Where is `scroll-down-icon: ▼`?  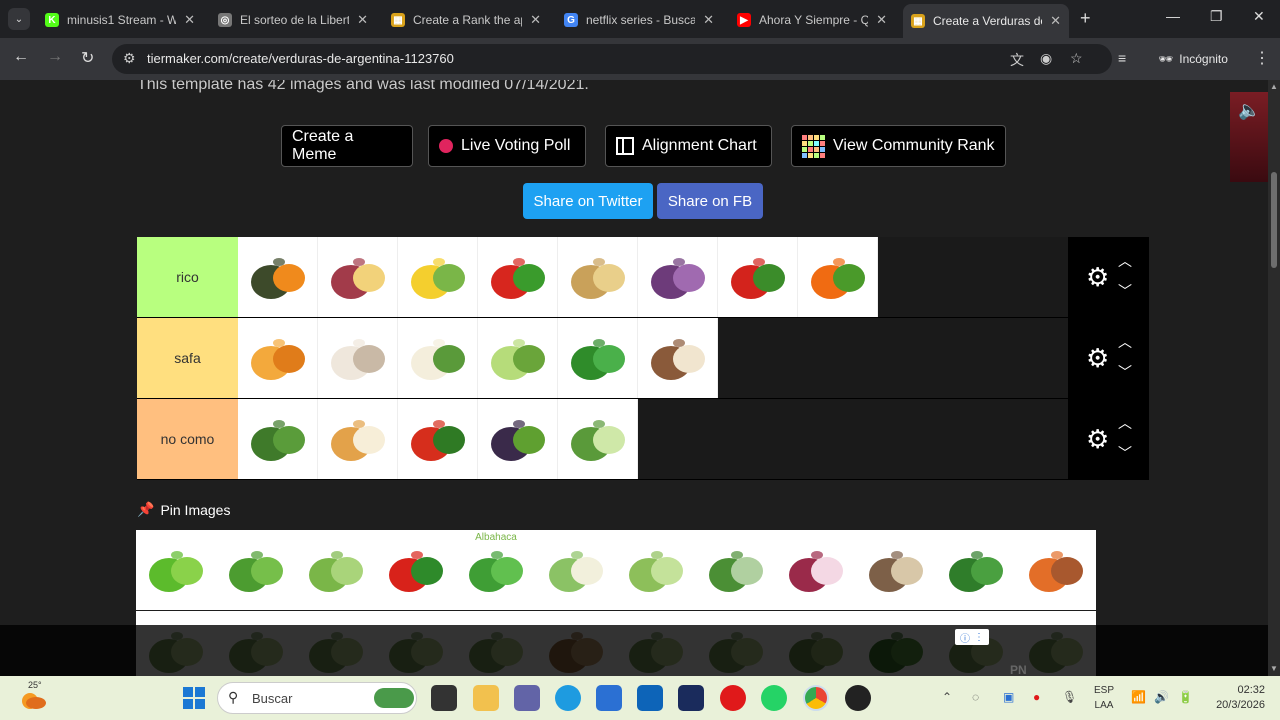
scroll-down-icon: ▼ is located at coordinates (1274, 668).